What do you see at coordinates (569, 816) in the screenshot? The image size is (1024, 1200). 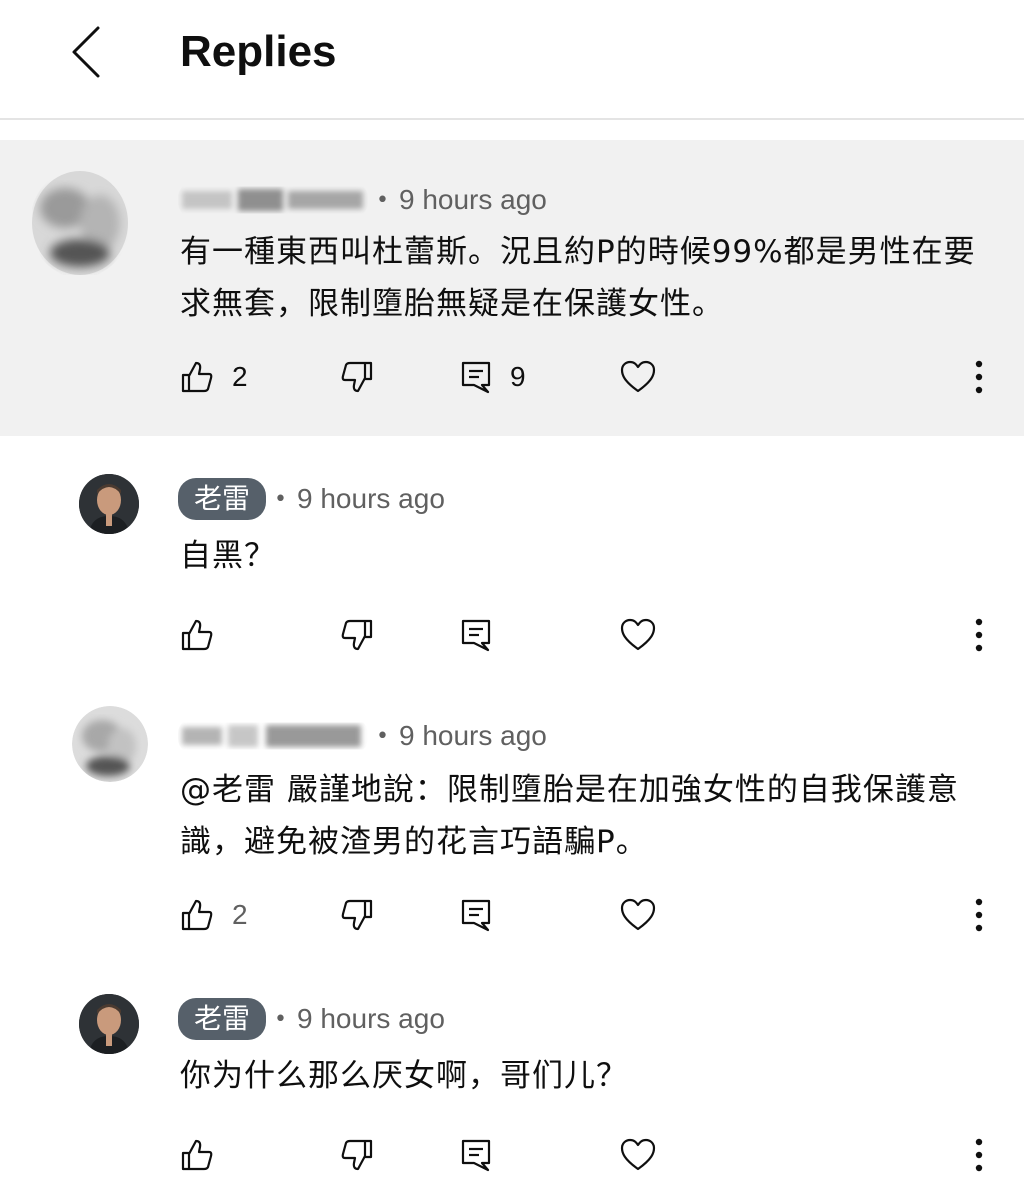 I see `comment-text: @老雷 嚴謹地說：限制墮胎是在加強女性的自我保護意識，避免被渣男的花言巧語騙P。` at bounding box center [569, 816].